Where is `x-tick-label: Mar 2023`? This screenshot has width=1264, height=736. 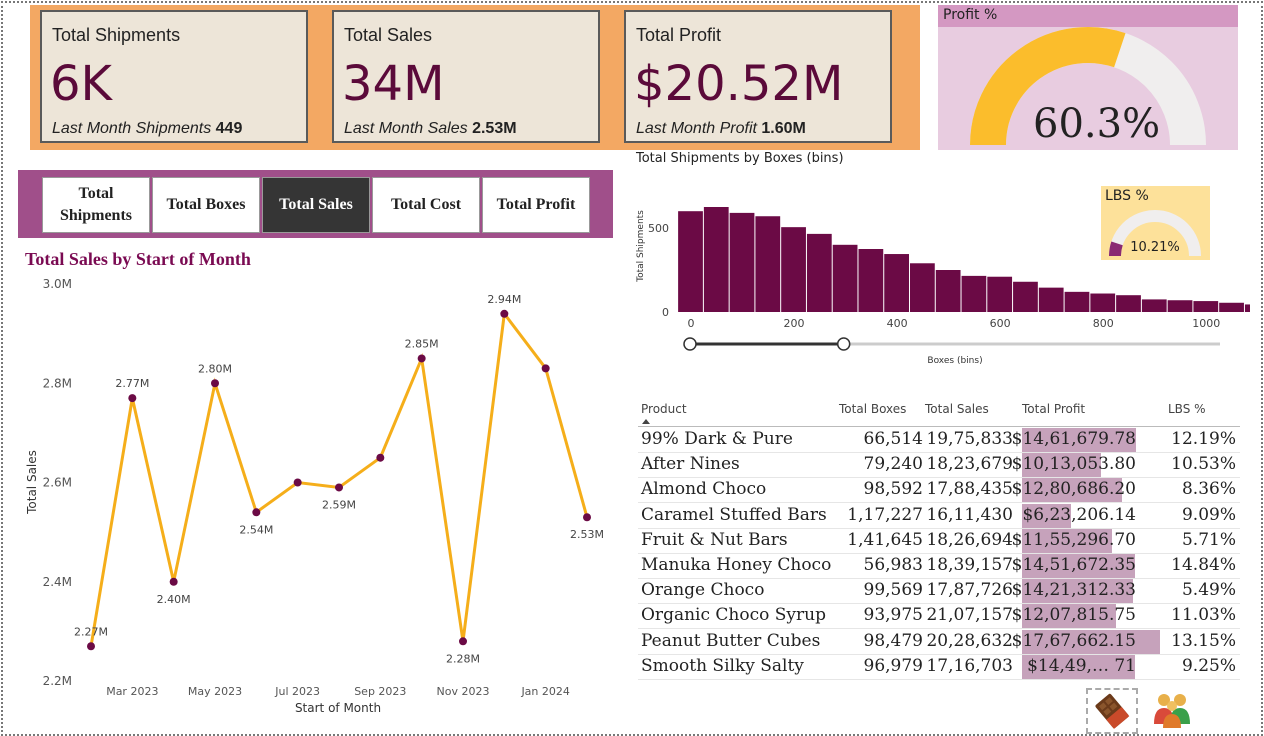 x-tick-label: Mar 2023 is located at coordinates (132, 691).